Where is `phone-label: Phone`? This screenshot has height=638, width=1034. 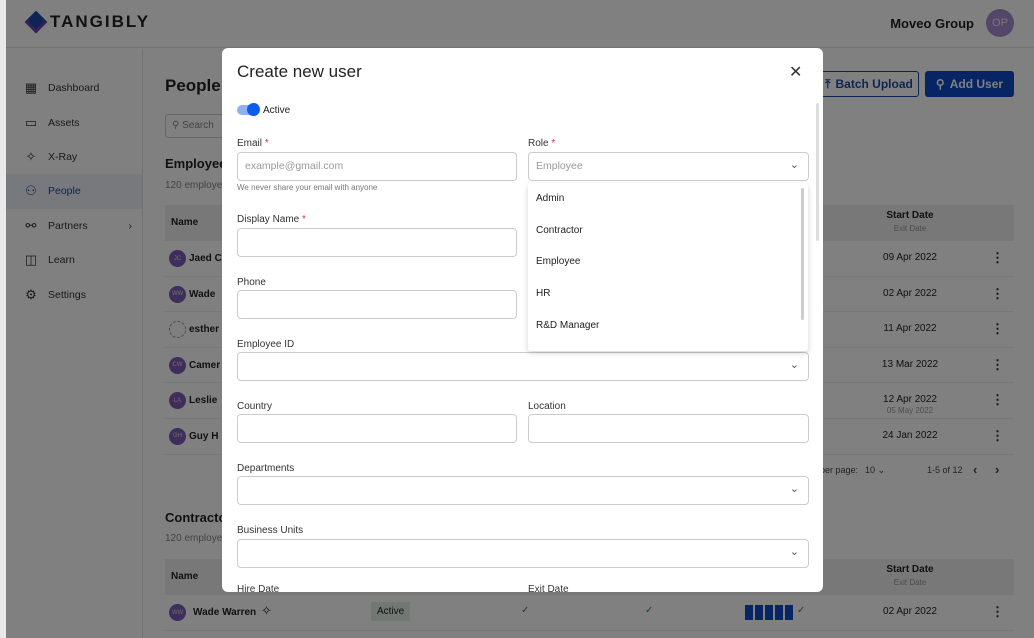
phone-label: Phone is located at coordinates (251, 282).